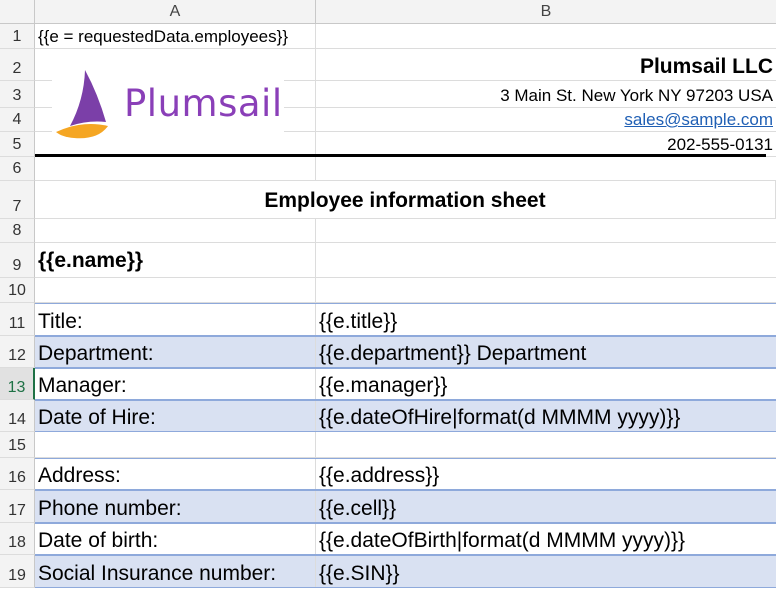 The image size is (776, 594). Describe the element at coordinates (175, 230) in the screenshot. I see `cell-a8` at that location.